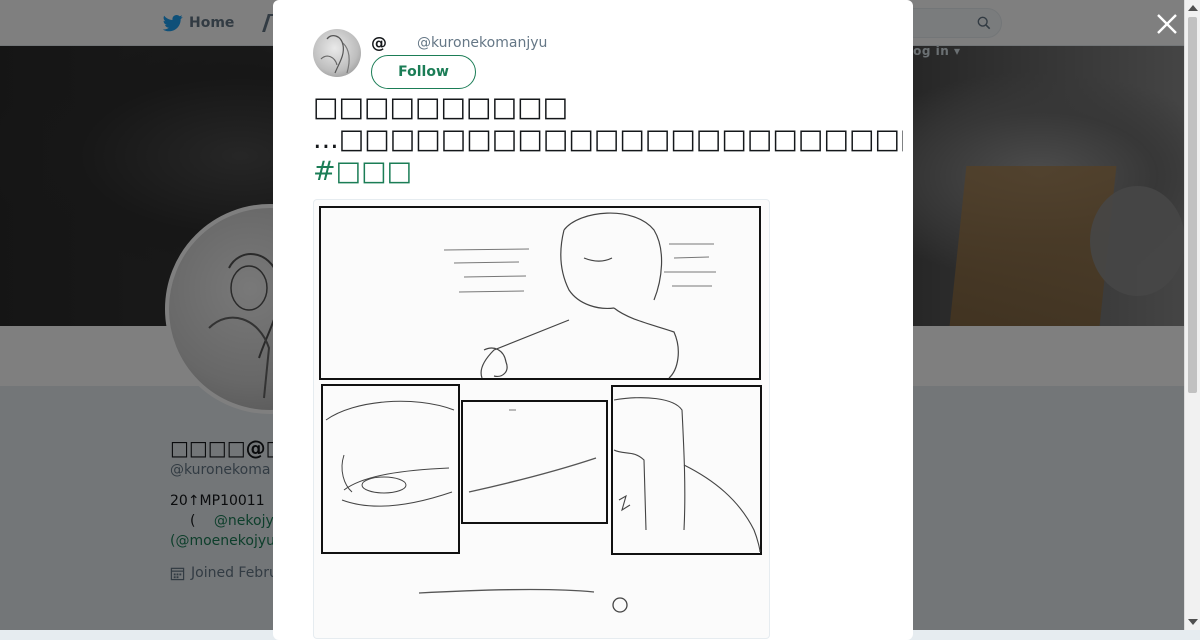  What do you see at coordinates (608, 172) in the screenshot?
I see `tweet-hashtag: #□□□` at bounding box center [608, 172].